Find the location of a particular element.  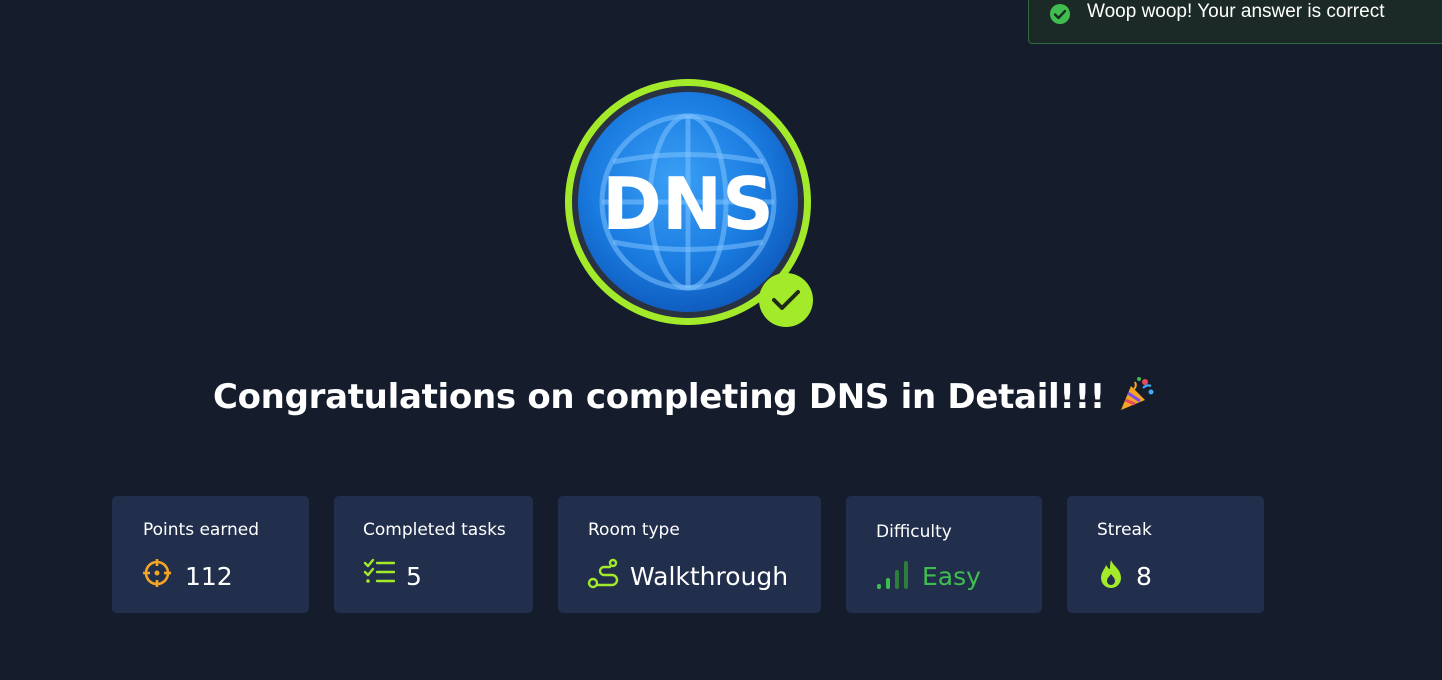

room-badge: DNS is located at coordinates (688, 202).